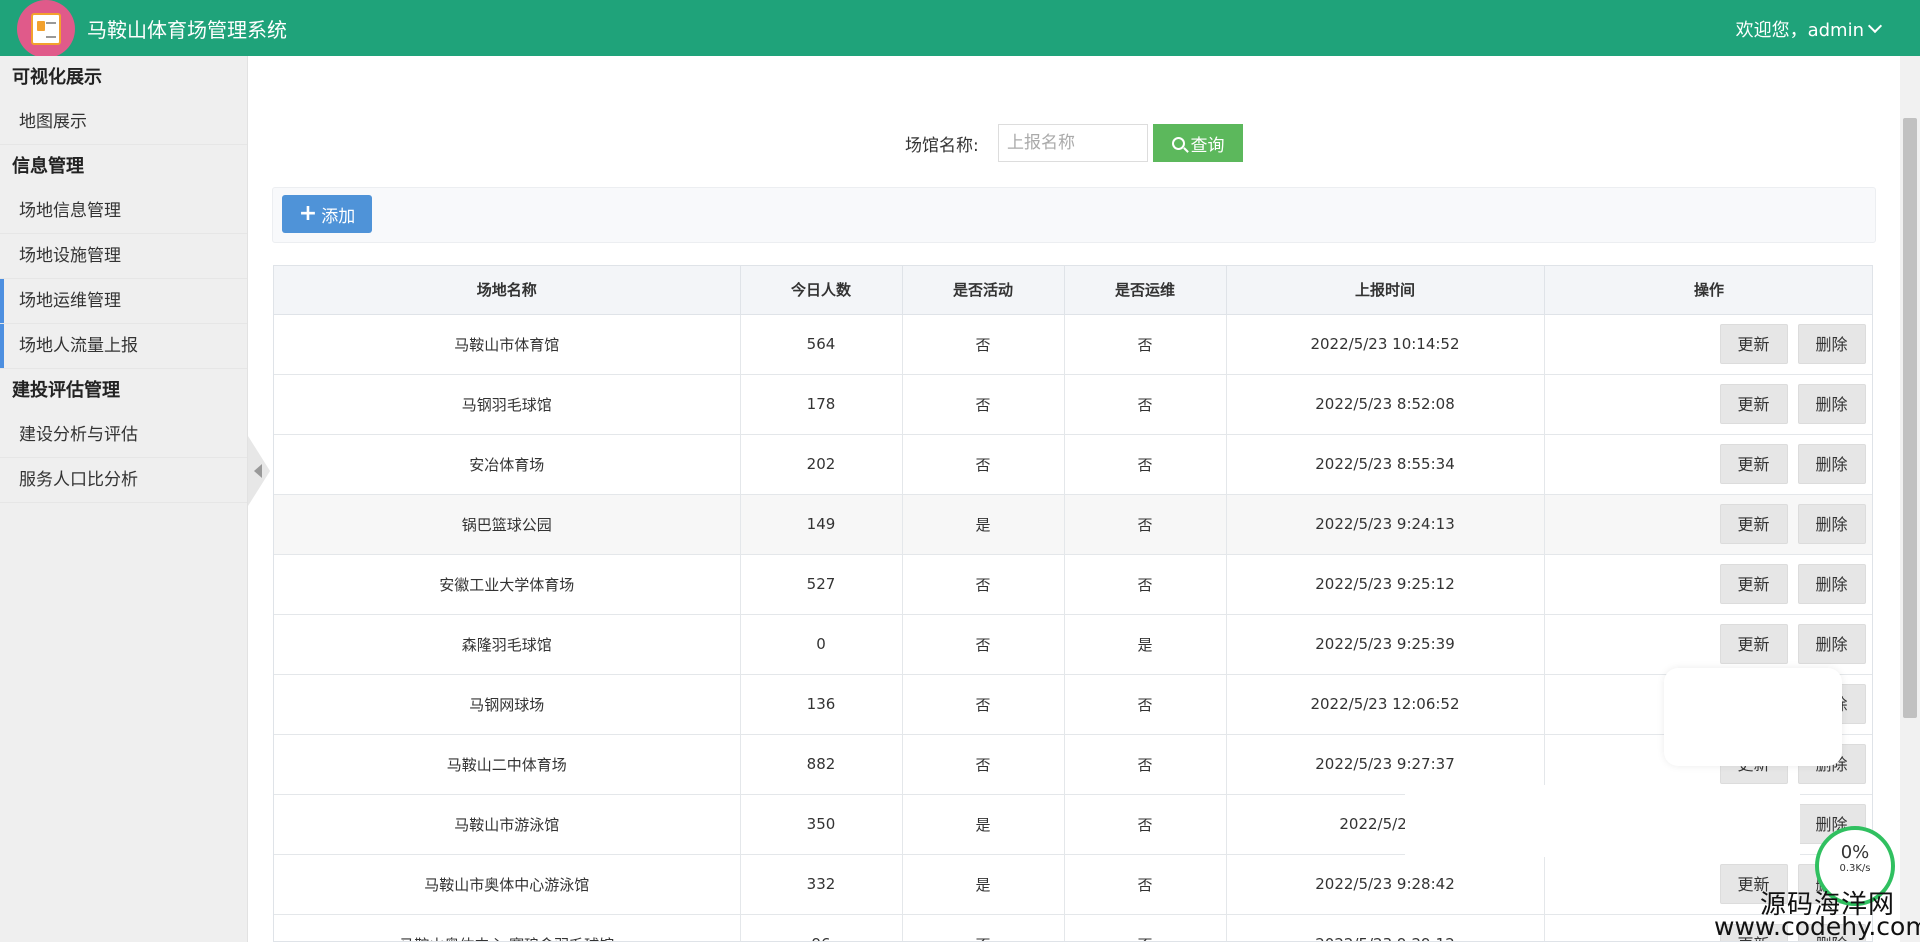 The width and height of the screenshot is (1920, 942). Describe the element at coordinates (1385, 464) in the screenshot. I see `report-time-cell: 2022/5/23 8:55:34` at that location.